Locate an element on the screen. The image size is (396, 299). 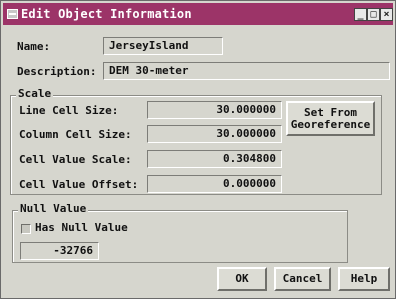
has-null-value-checkbox is located at coordinates (26, 229).